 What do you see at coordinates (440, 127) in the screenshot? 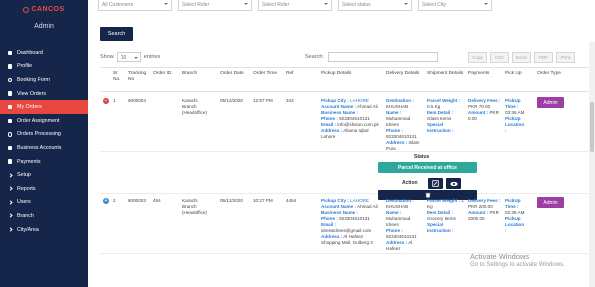
I see `instruction-label: Special Instruction :` at bounding box center [440, 127].